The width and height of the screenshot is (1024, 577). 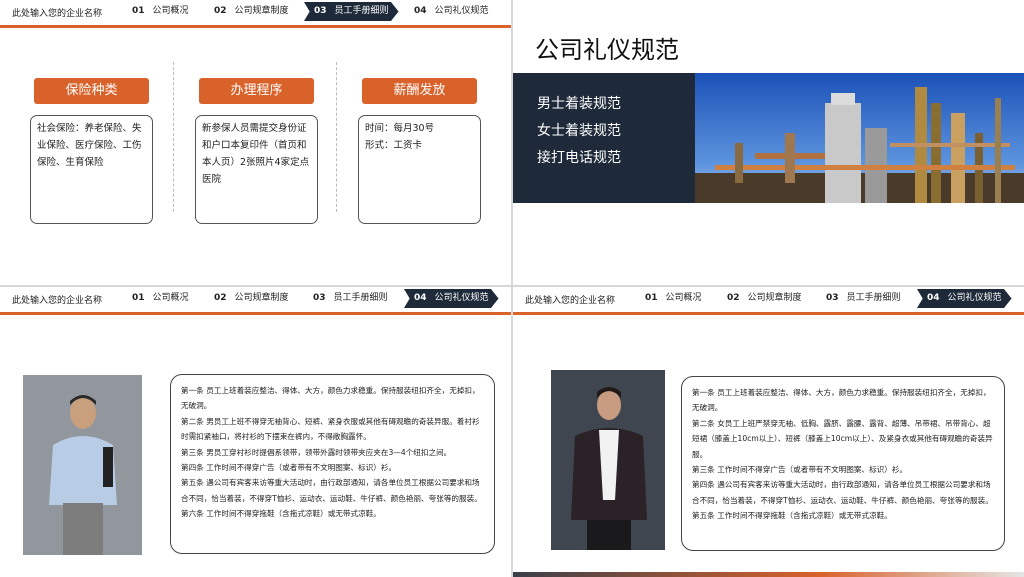 What do you see at coordinates (419, 91) in the screenshot?
I see `card-title-salary: 薪酬发放` at bounding box center [419, 91].